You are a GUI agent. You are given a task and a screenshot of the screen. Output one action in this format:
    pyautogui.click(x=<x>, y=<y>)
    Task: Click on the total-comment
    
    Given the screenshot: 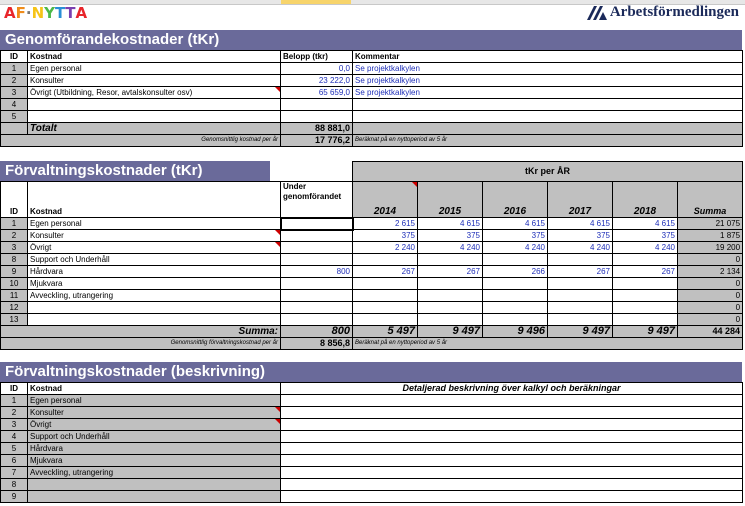 What is the action you would take?
    pyautogui.click(x=547, y=128)
    